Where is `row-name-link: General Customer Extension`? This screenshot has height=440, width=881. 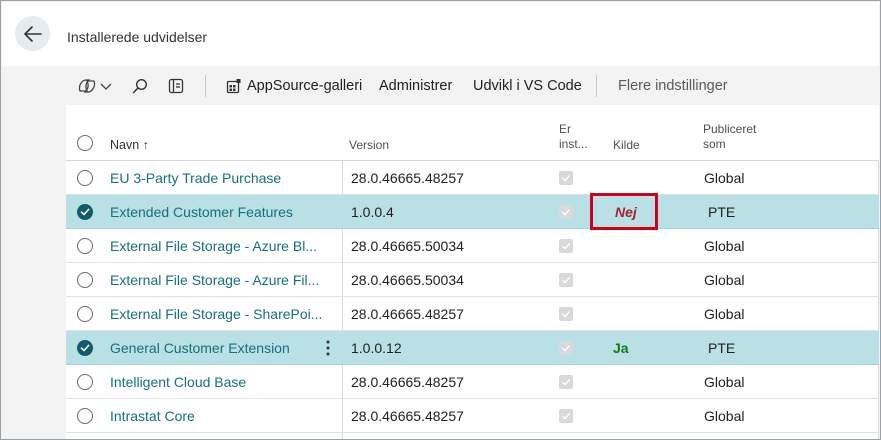
row-name-link: General Customer Extension is located at coordinates (226, 348).